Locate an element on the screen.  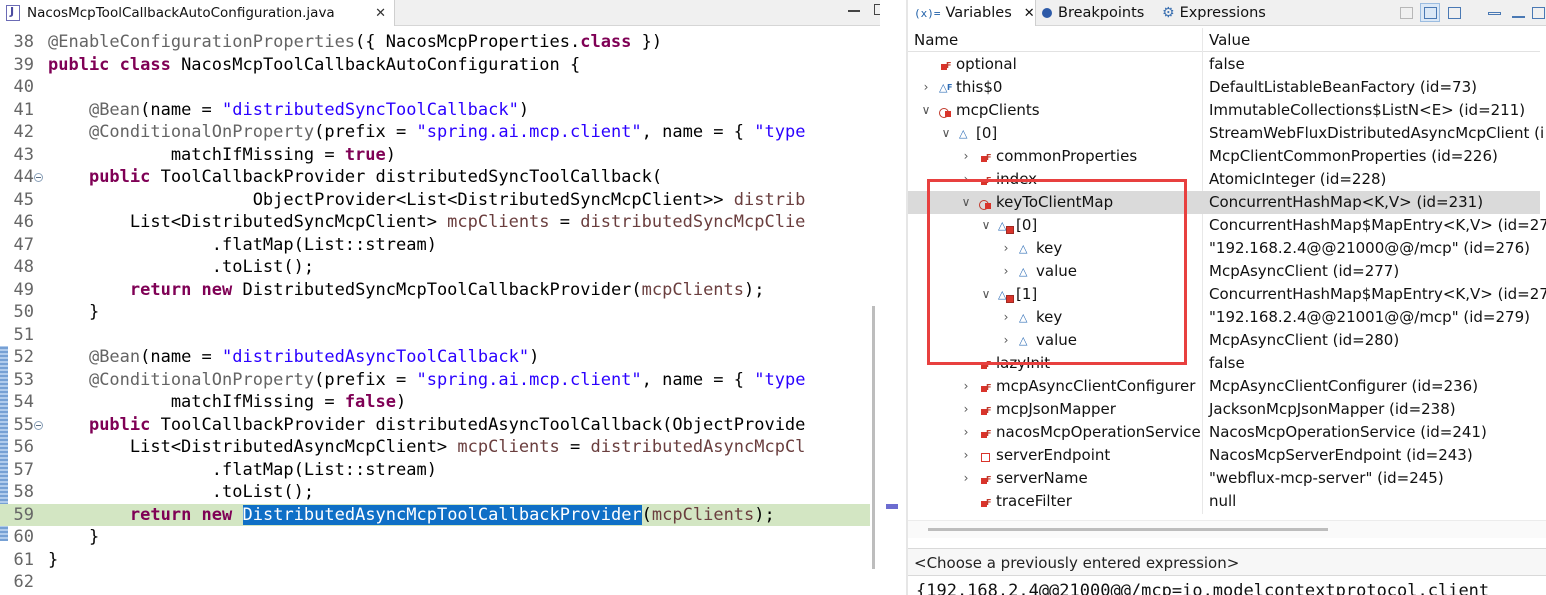
variable-name: mcpClients is located at coordinates (998, 110).